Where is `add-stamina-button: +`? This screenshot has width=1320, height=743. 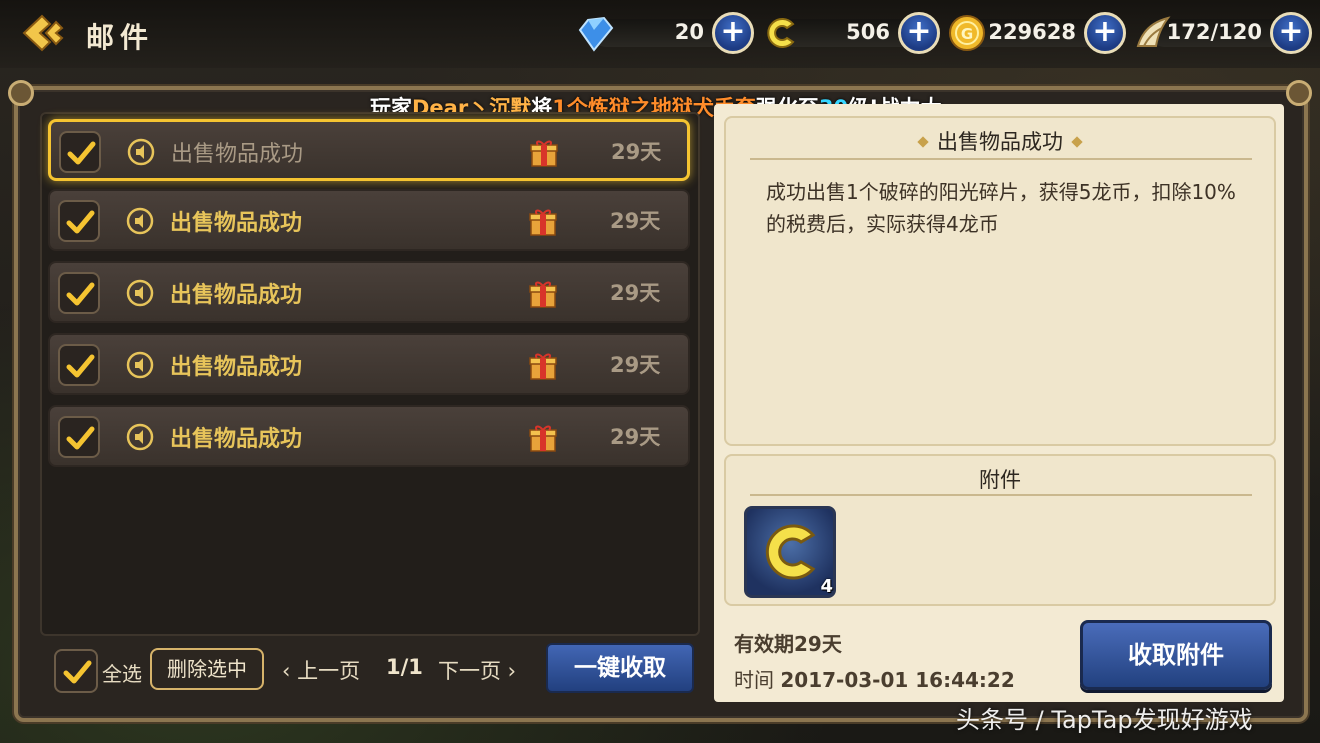
add-stamina-button: + is located at coordinates (1291, 33).